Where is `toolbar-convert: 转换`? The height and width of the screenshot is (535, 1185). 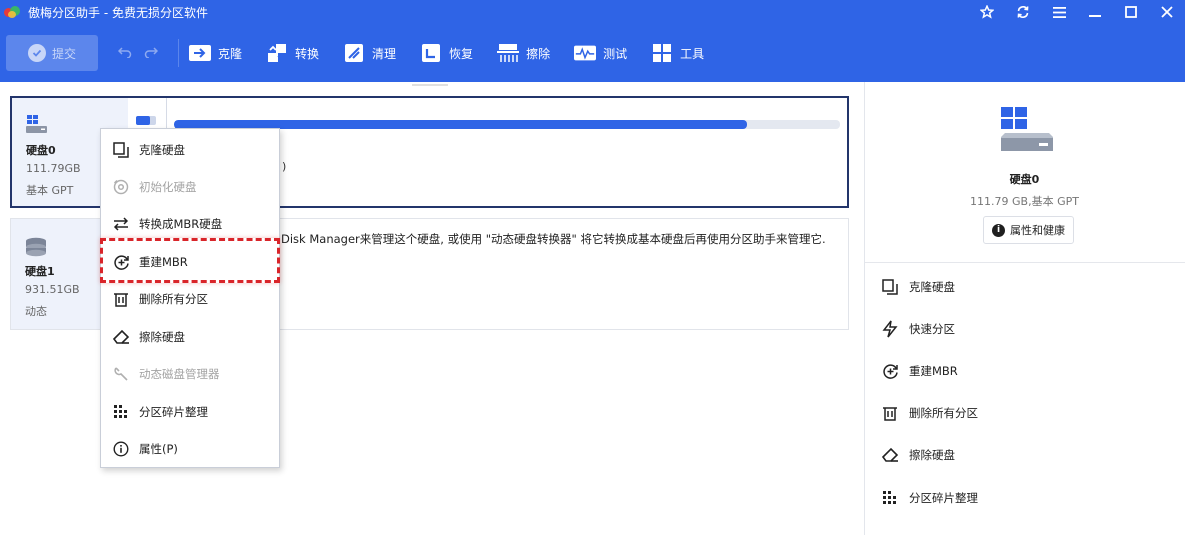
toolbar-convert: 转换 is located at coordinates (292, 53).